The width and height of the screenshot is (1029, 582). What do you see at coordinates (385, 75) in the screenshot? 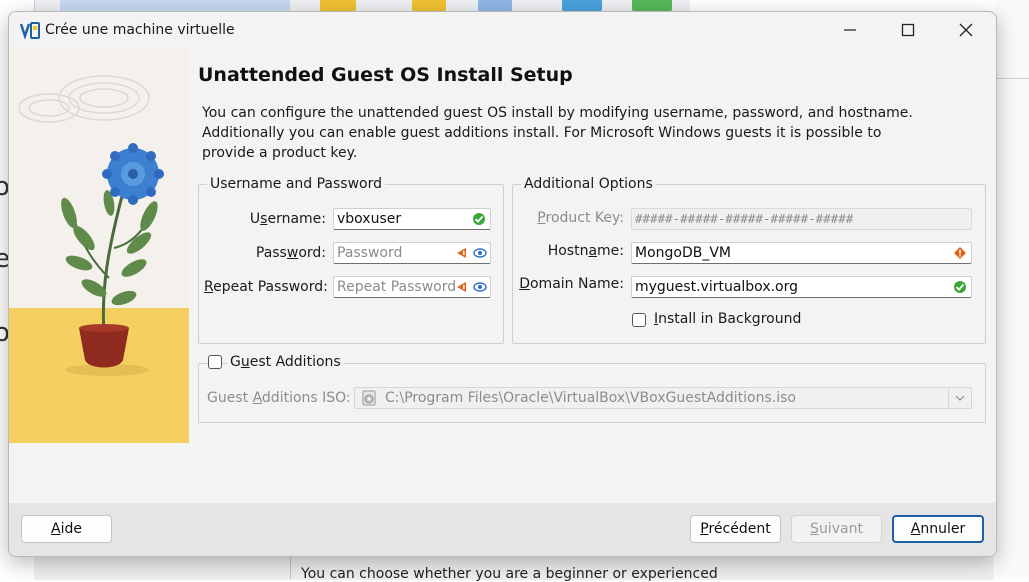
I see `page-title: Unattended Guest OS Install Setup` at bounding box center [385, 75].